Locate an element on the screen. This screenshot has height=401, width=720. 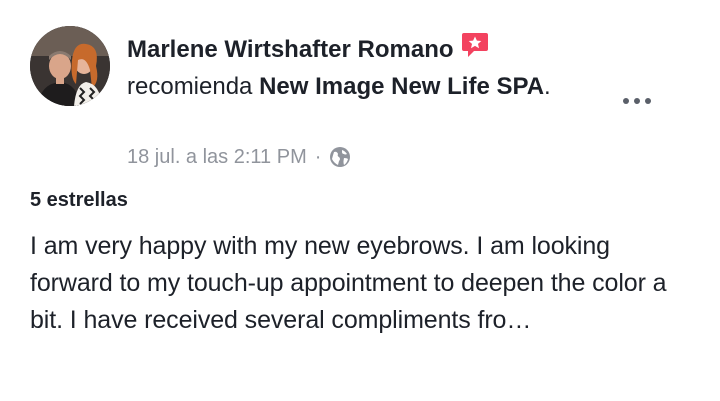
globe-icon is located at coordinates (340, 157).